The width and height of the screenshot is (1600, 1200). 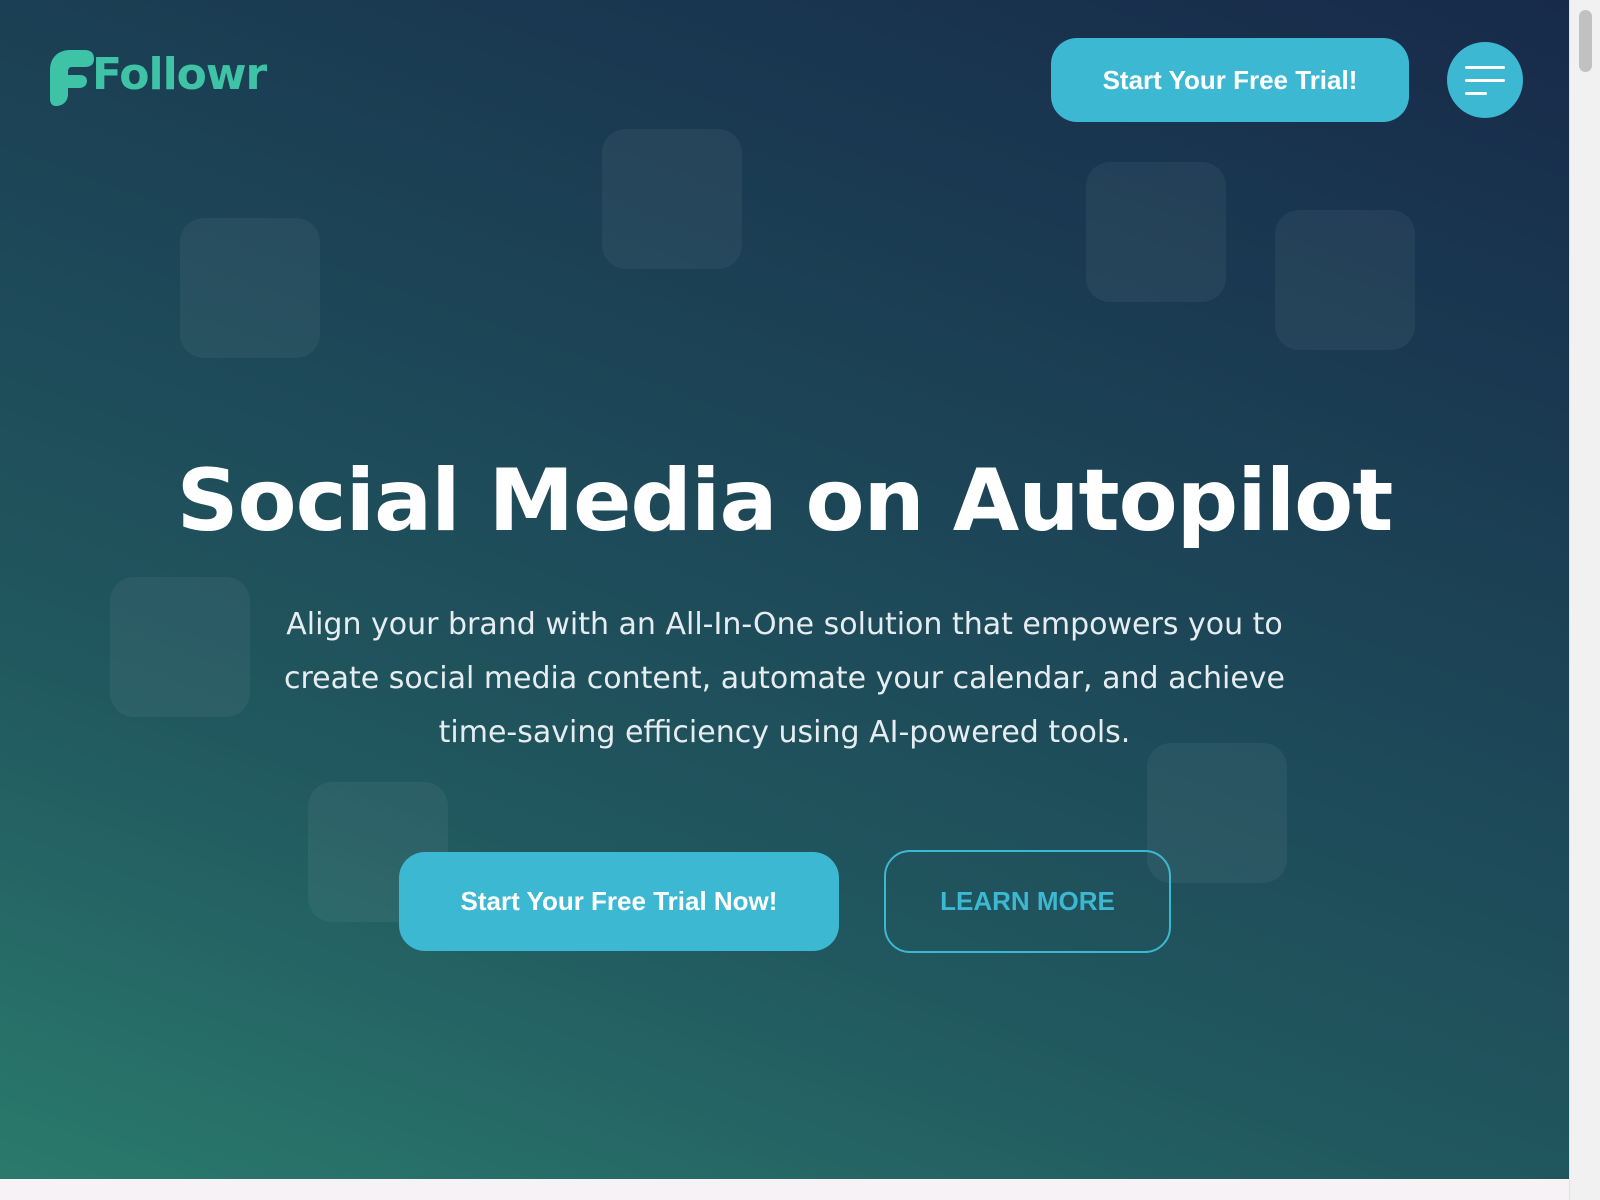 What do you see at coordinates (619, 901) in the screenshot?
I see `start-free-trial-now-button: Start Your Free Trial Now!` at bounding box center [619, 901].